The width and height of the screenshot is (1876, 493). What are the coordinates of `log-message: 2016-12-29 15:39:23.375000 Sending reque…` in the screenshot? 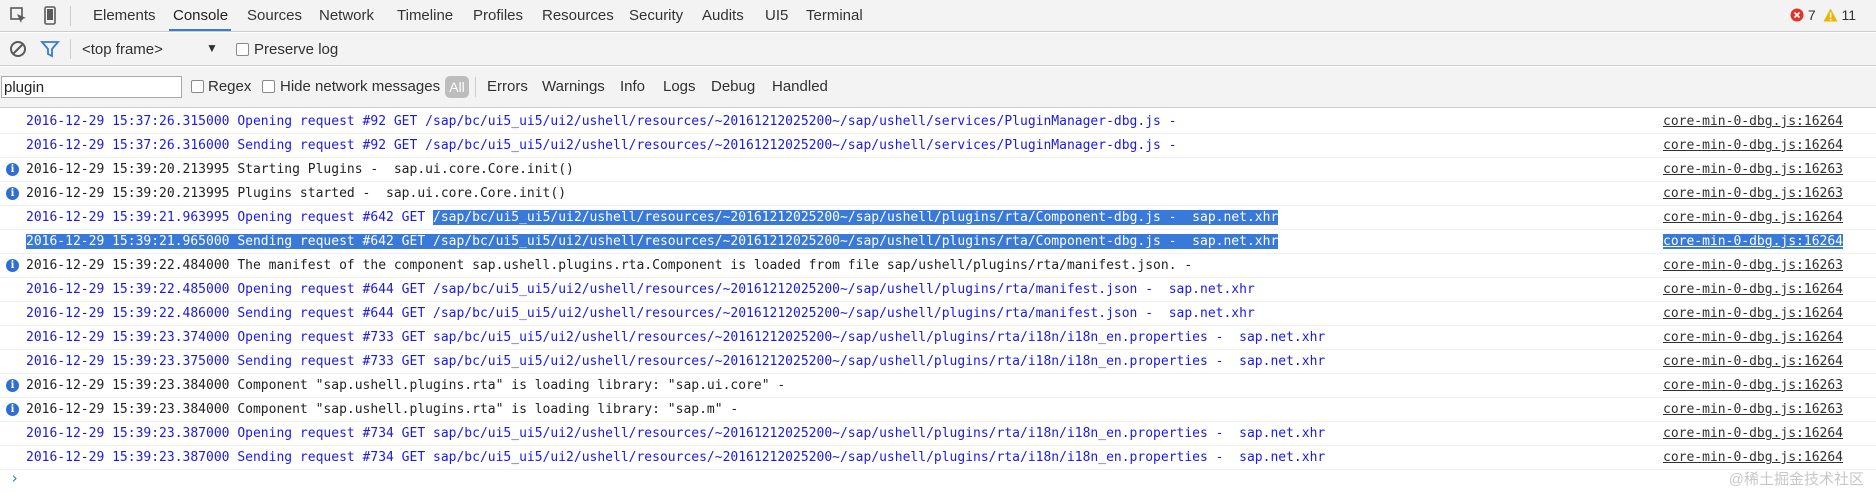 It's located at (675, 361).